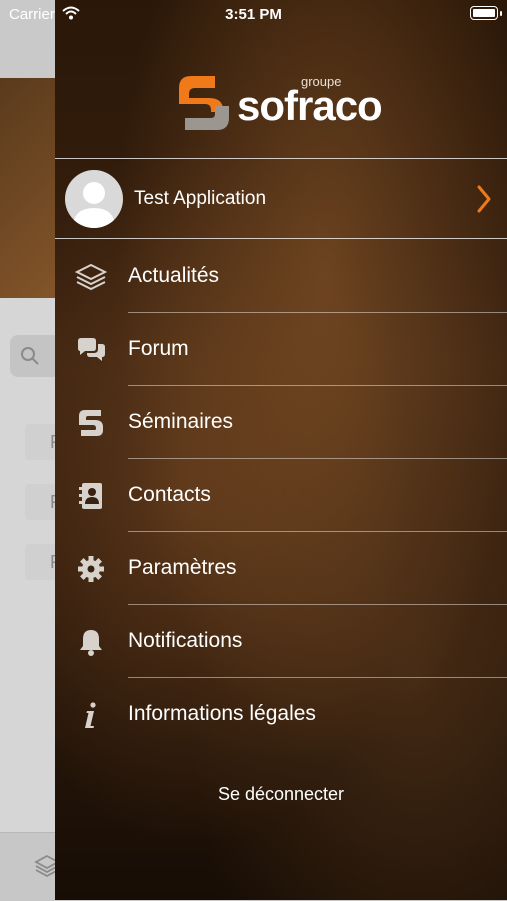 The image size is (507, 901). I want to click on user-silhouette-icon, so click(94, 205).